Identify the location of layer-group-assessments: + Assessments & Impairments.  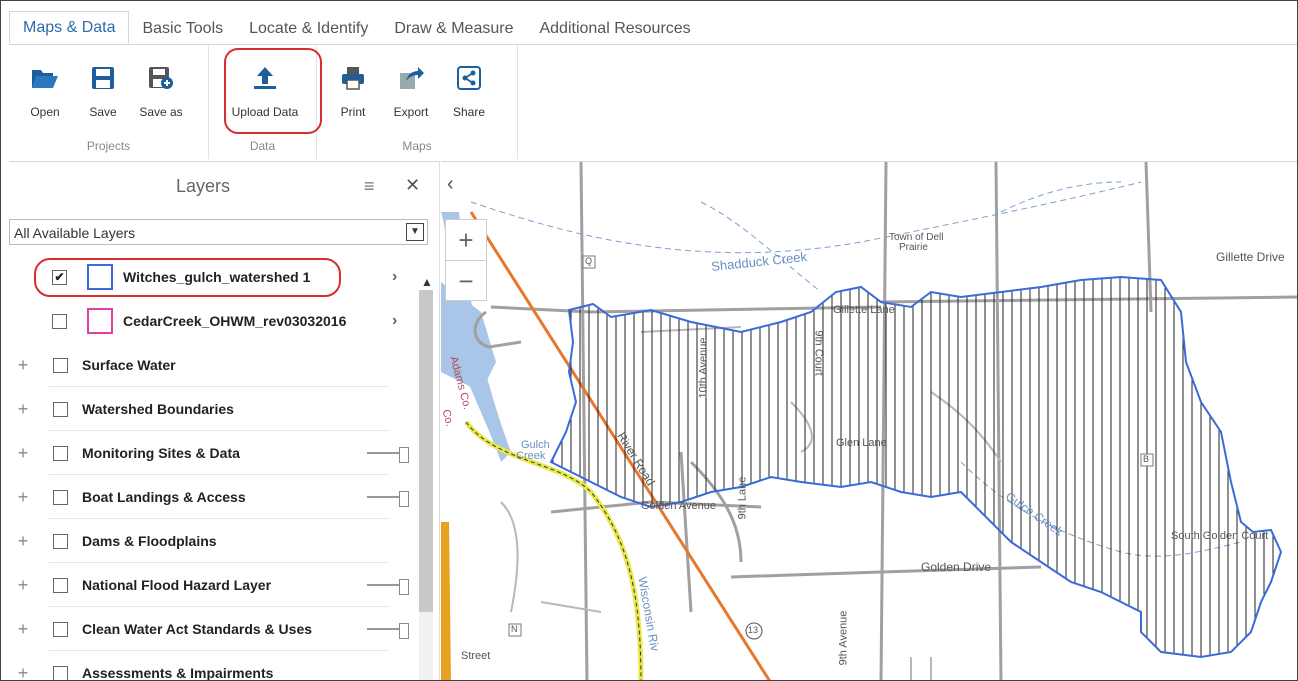
(209, 666).